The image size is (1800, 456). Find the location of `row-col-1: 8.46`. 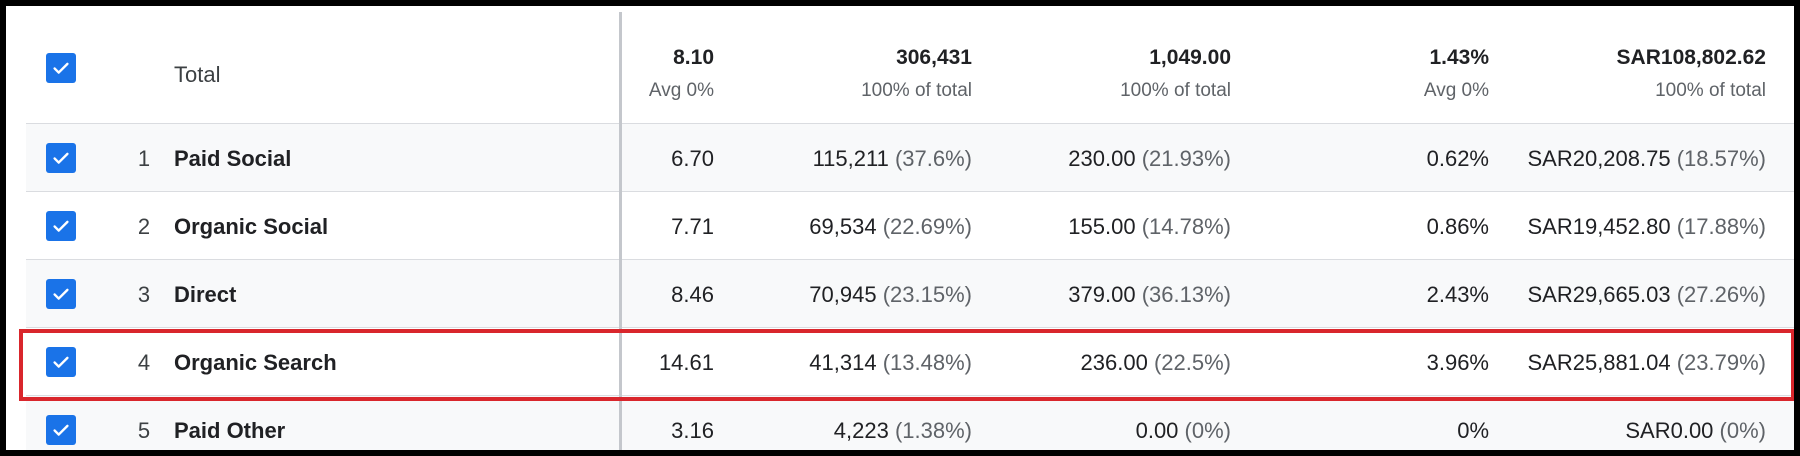

row-col-1: 8.46 is located at coordinates (692, 295).